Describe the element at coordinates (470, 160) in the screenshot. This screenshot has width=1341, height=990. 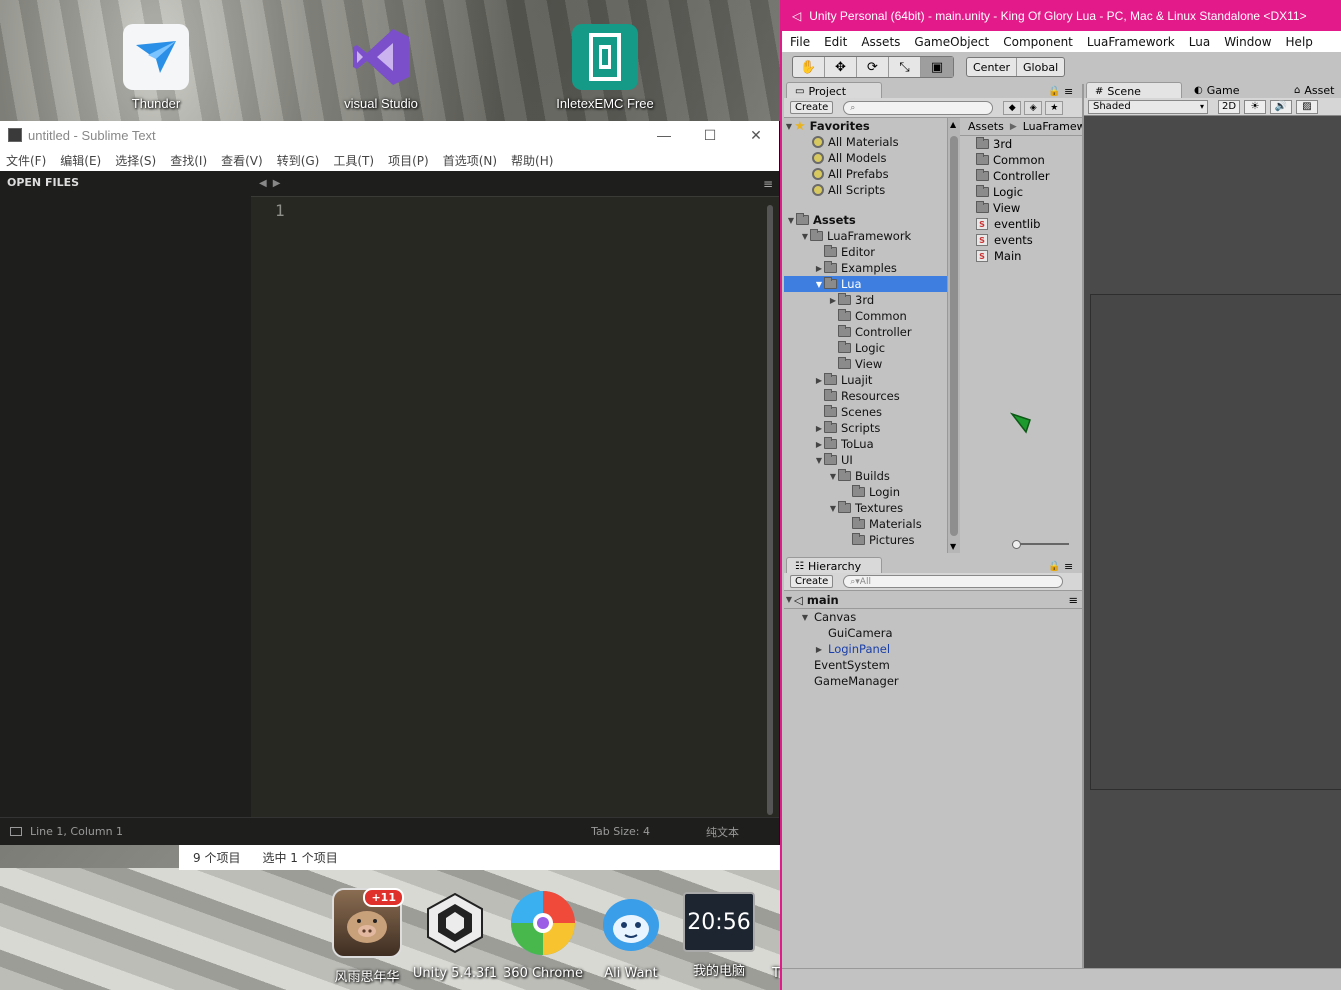
I see `menu-preferences: 首选项(N)` at that location.